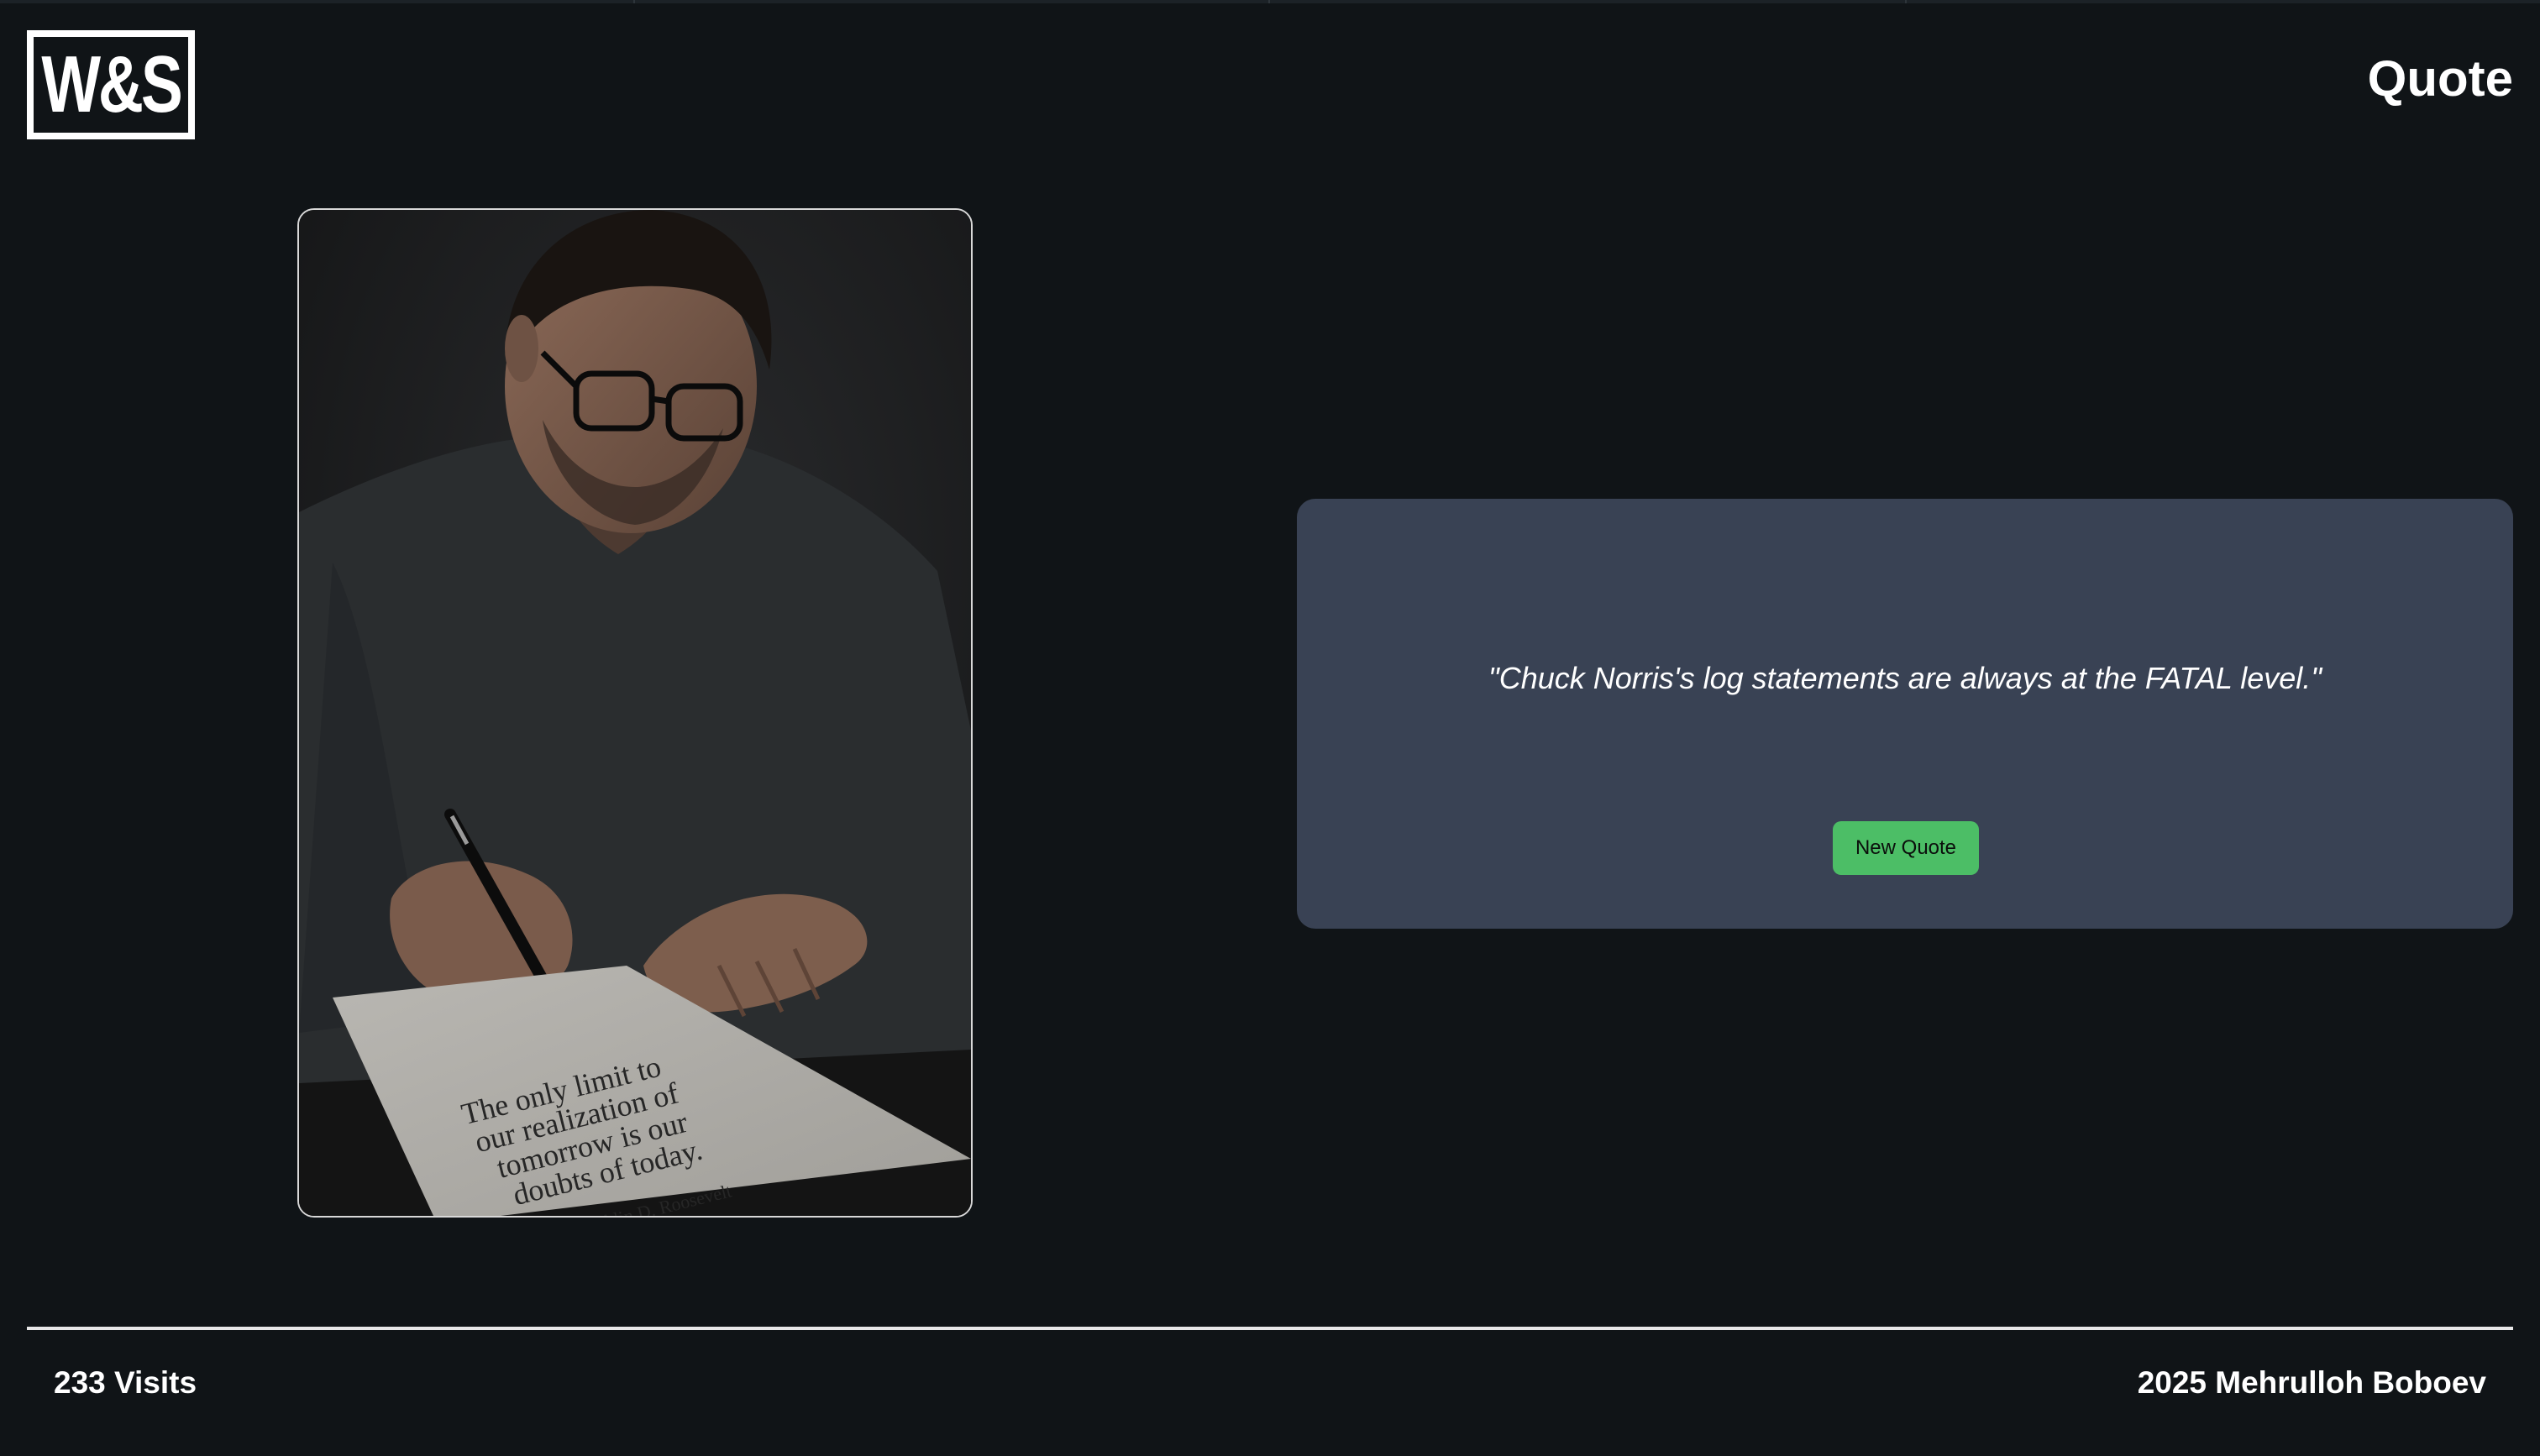 This screenshot has width=2540, height=1456. I want to click on footer-divider, so click(1270, 1328).